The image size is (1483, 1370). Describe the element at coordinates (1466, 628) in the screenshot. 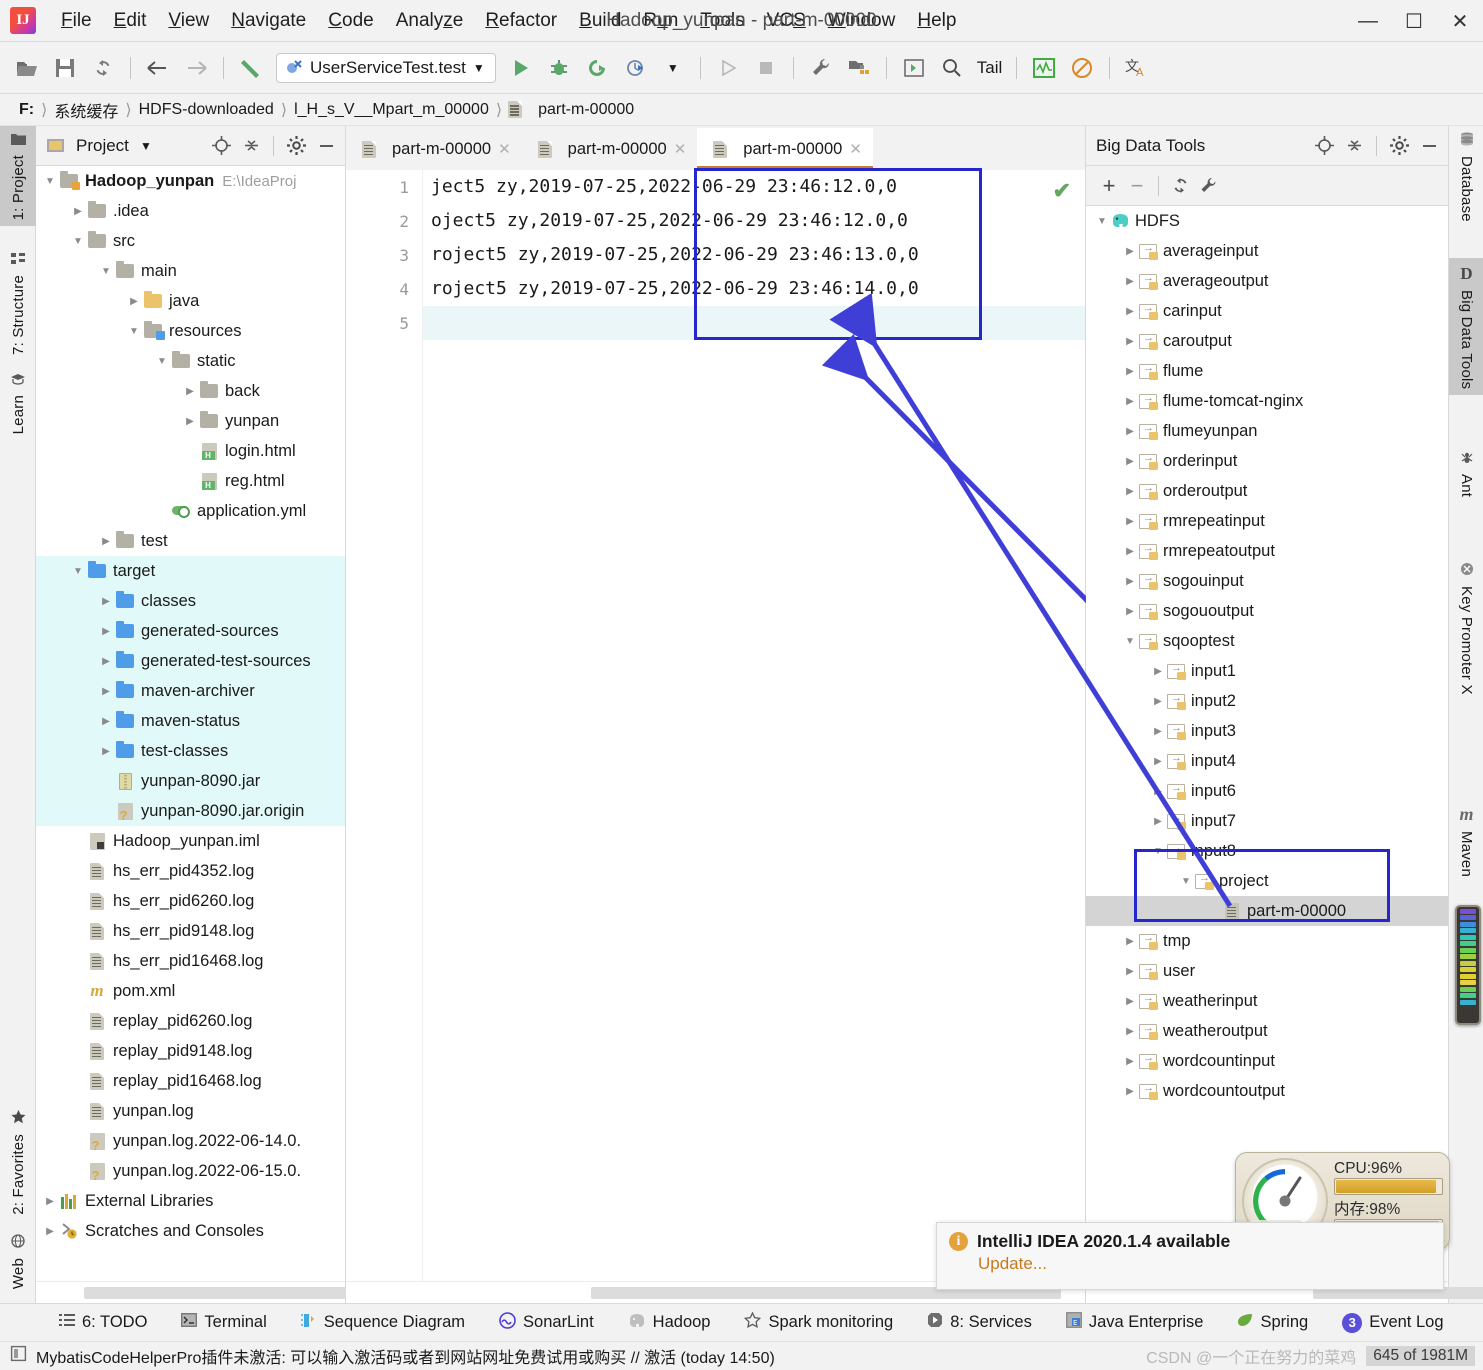

I see `sidebar-item-key-promoter-x: Key Promoter X` at that location.